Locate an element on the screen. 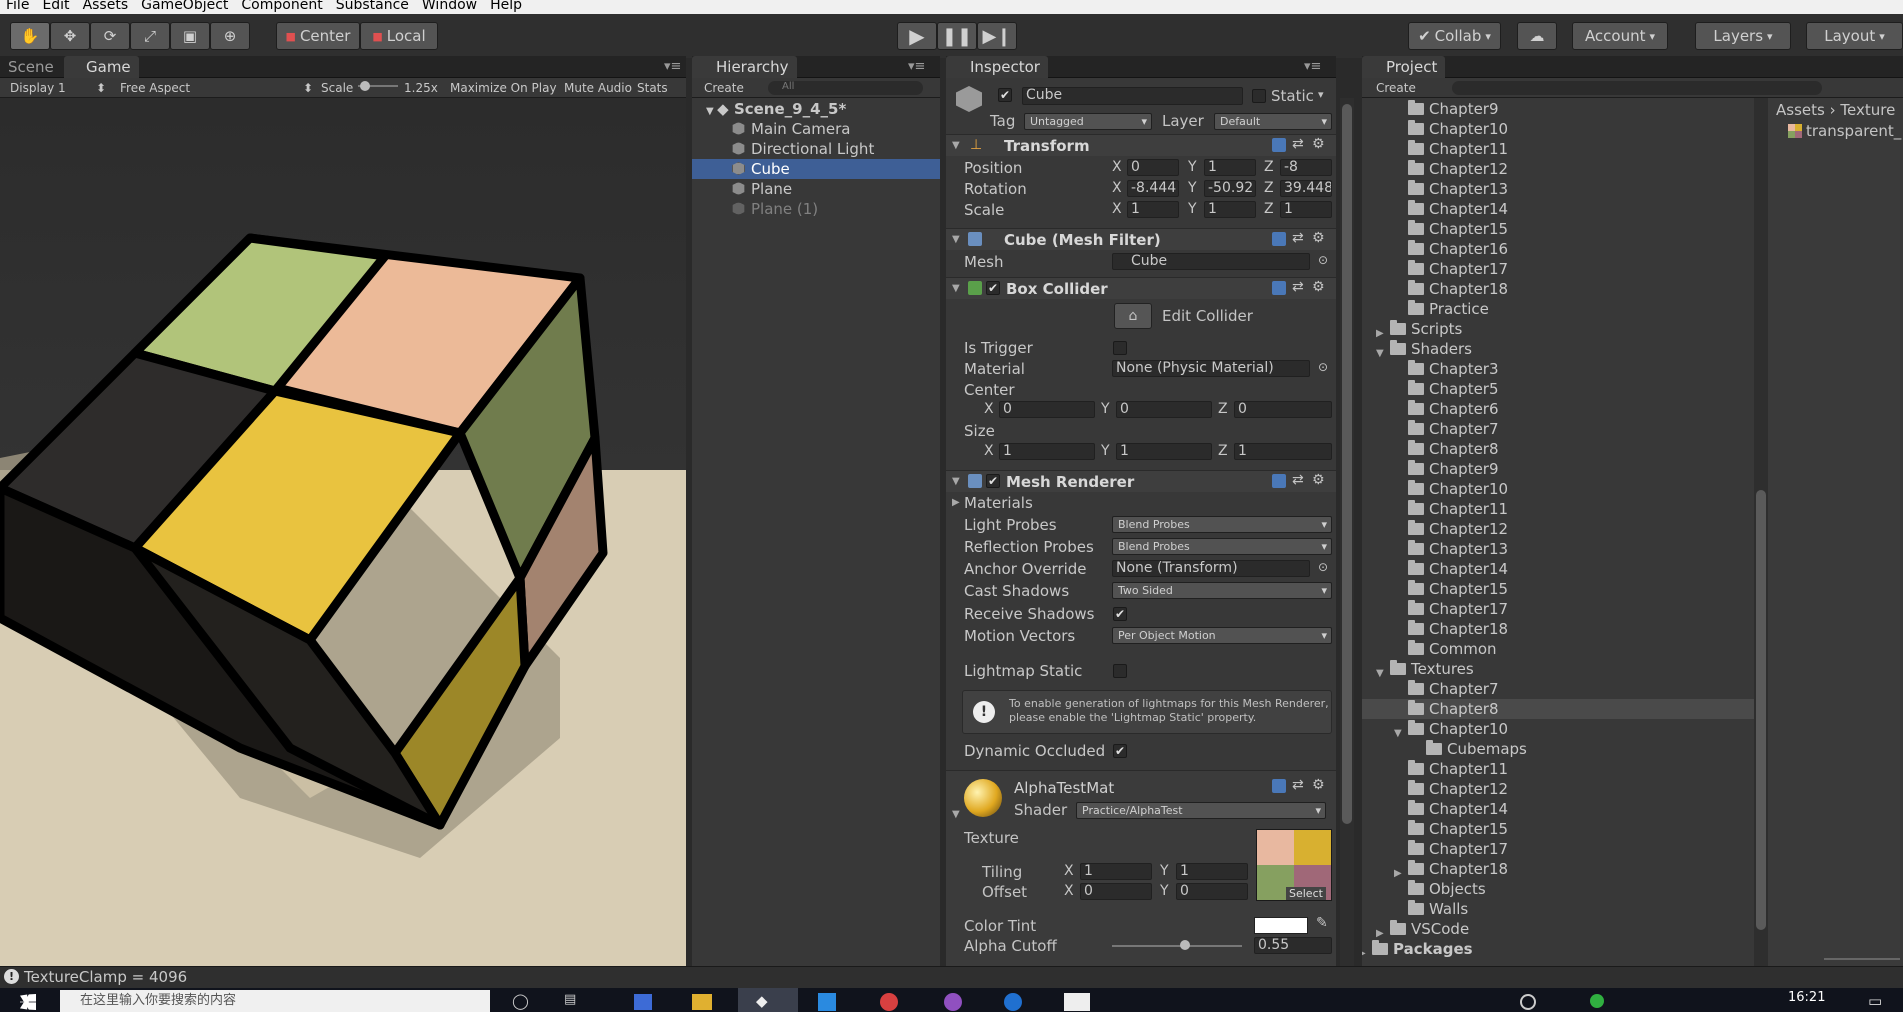 This screenshot has height=1012, width=1903. vscode-icon is located at coordinates (827, 1002).